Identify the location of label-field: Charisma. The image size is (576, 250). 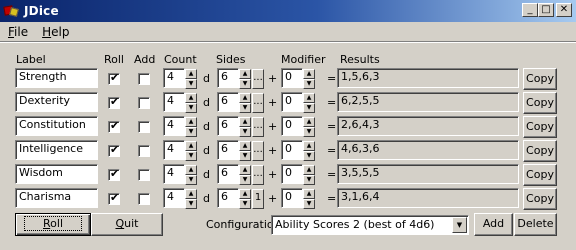
(56, 198).